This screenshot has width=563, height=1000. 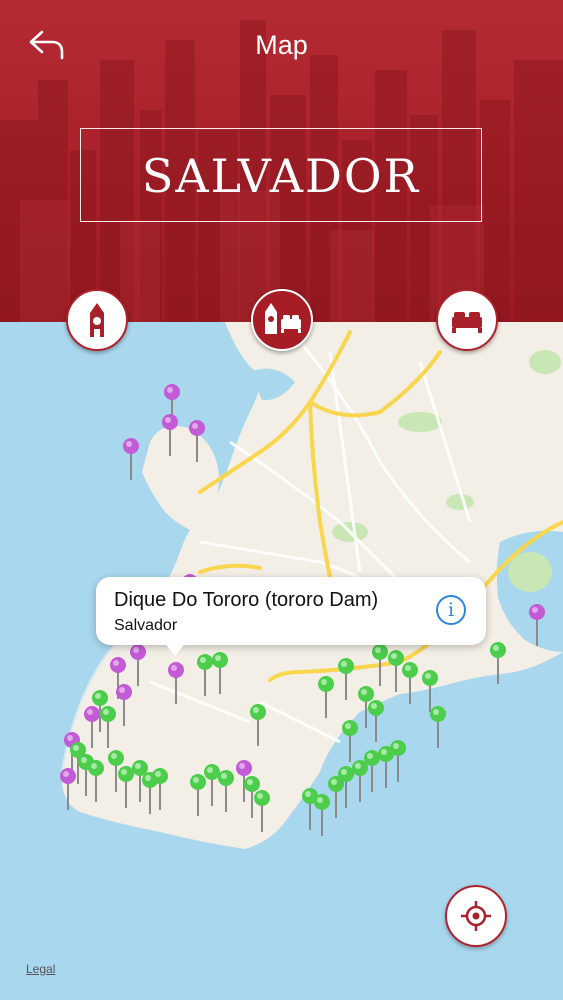 I want to click on category-hotels-button, so click(x=467, y=320).